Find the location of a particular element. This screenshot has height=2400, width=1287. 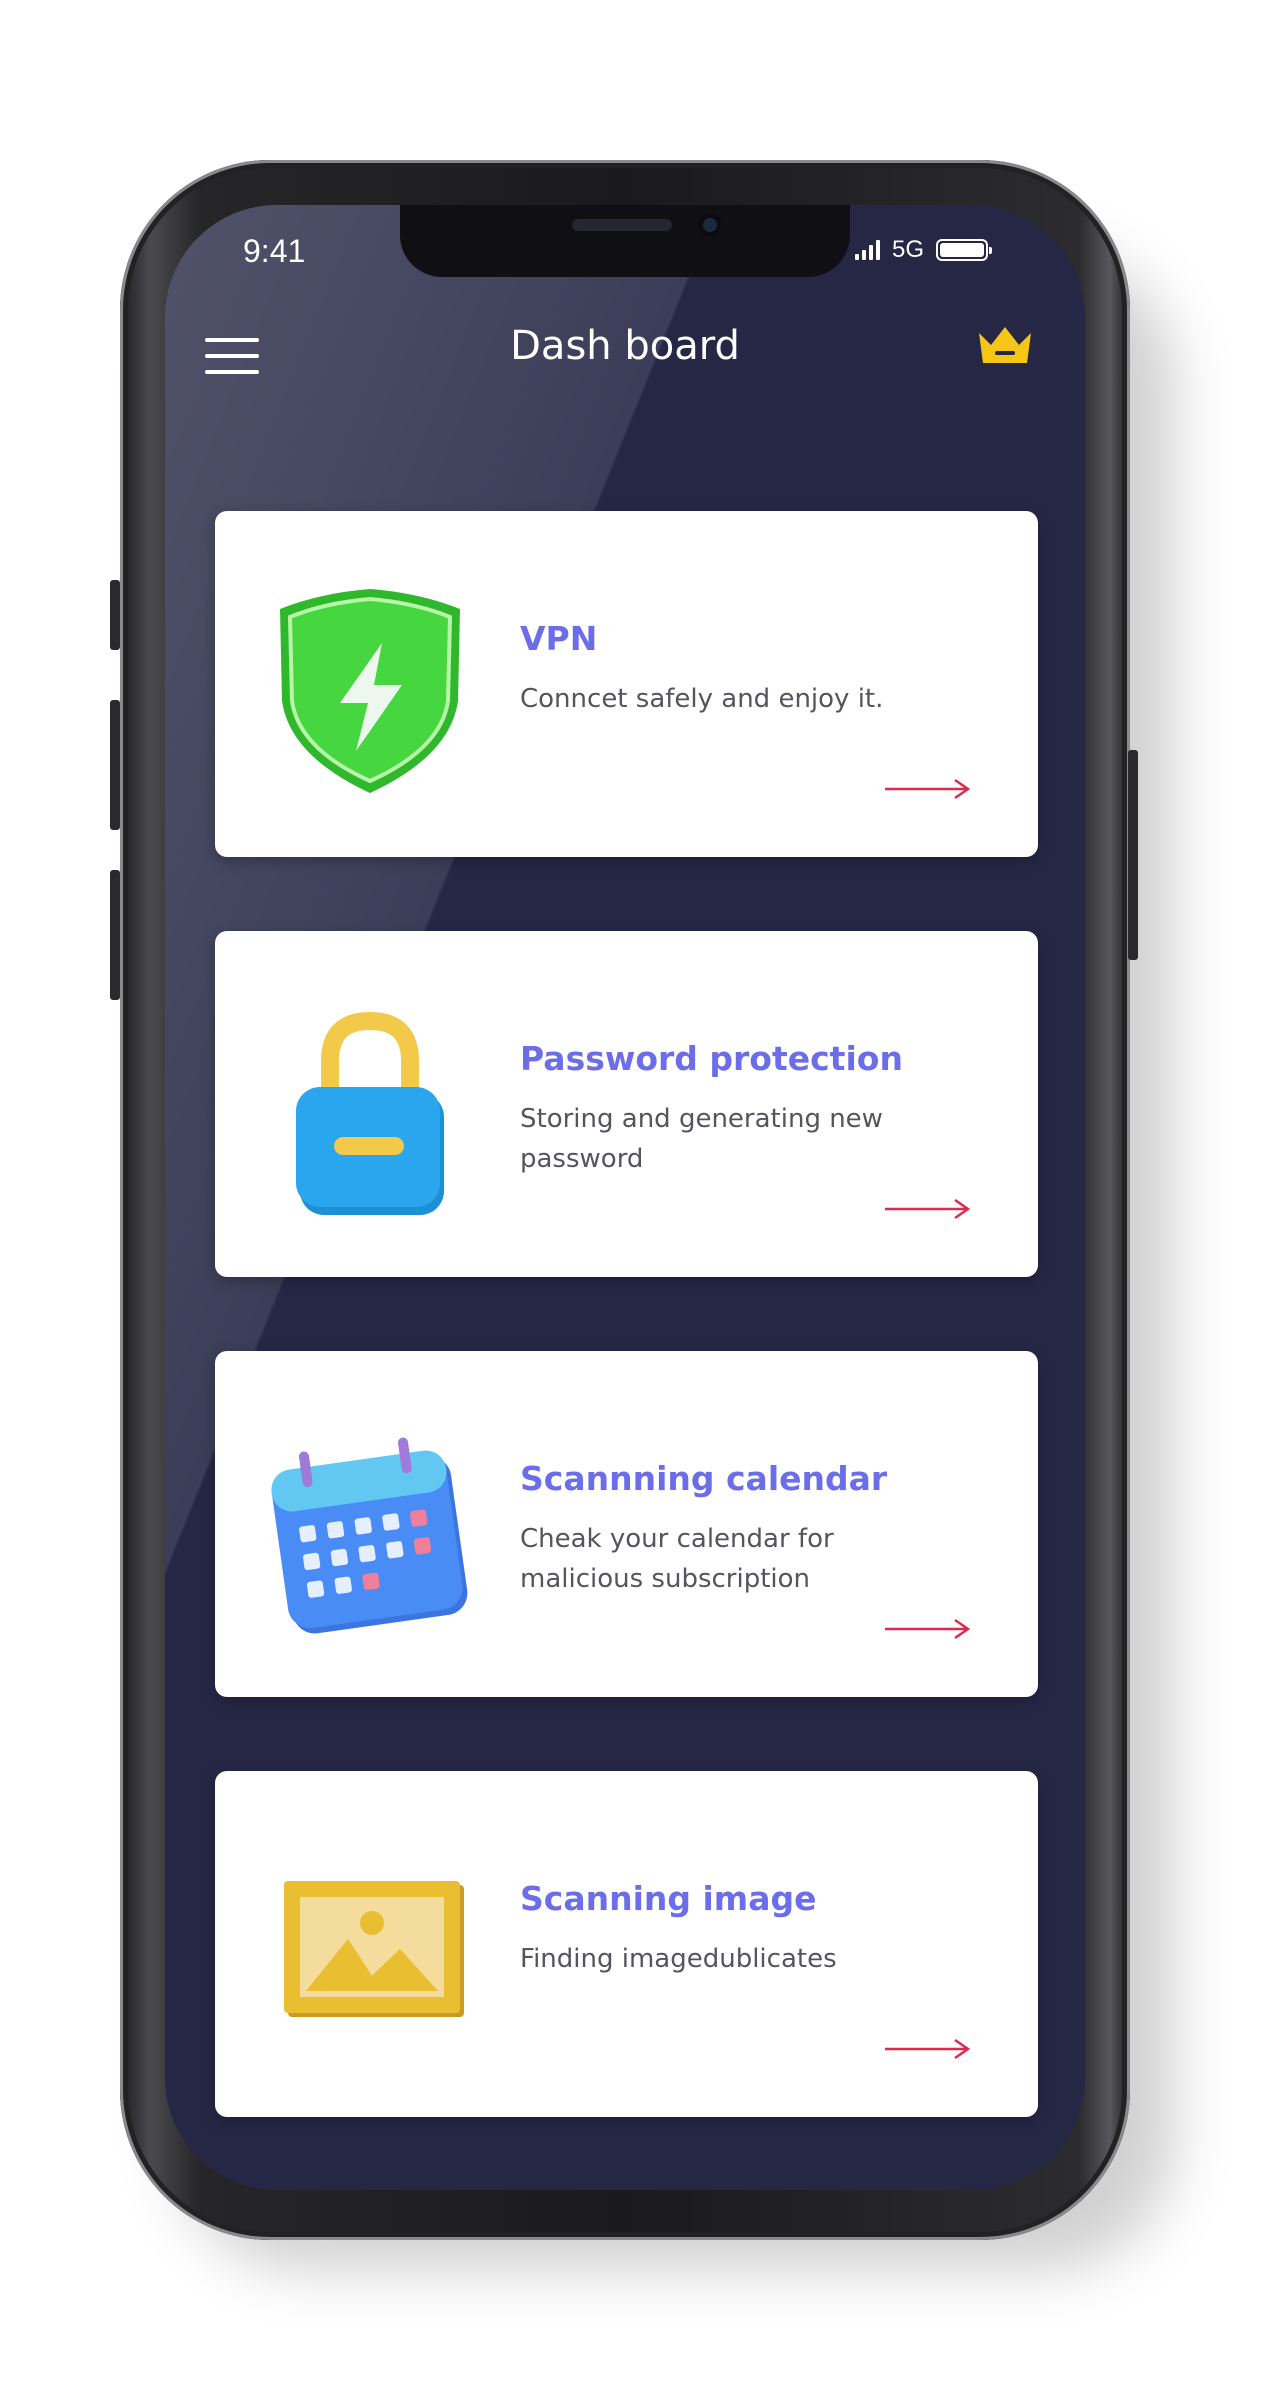

scanning-image-card: Scanning image Finding imagedublicates is located at coordinates (626, 1944).